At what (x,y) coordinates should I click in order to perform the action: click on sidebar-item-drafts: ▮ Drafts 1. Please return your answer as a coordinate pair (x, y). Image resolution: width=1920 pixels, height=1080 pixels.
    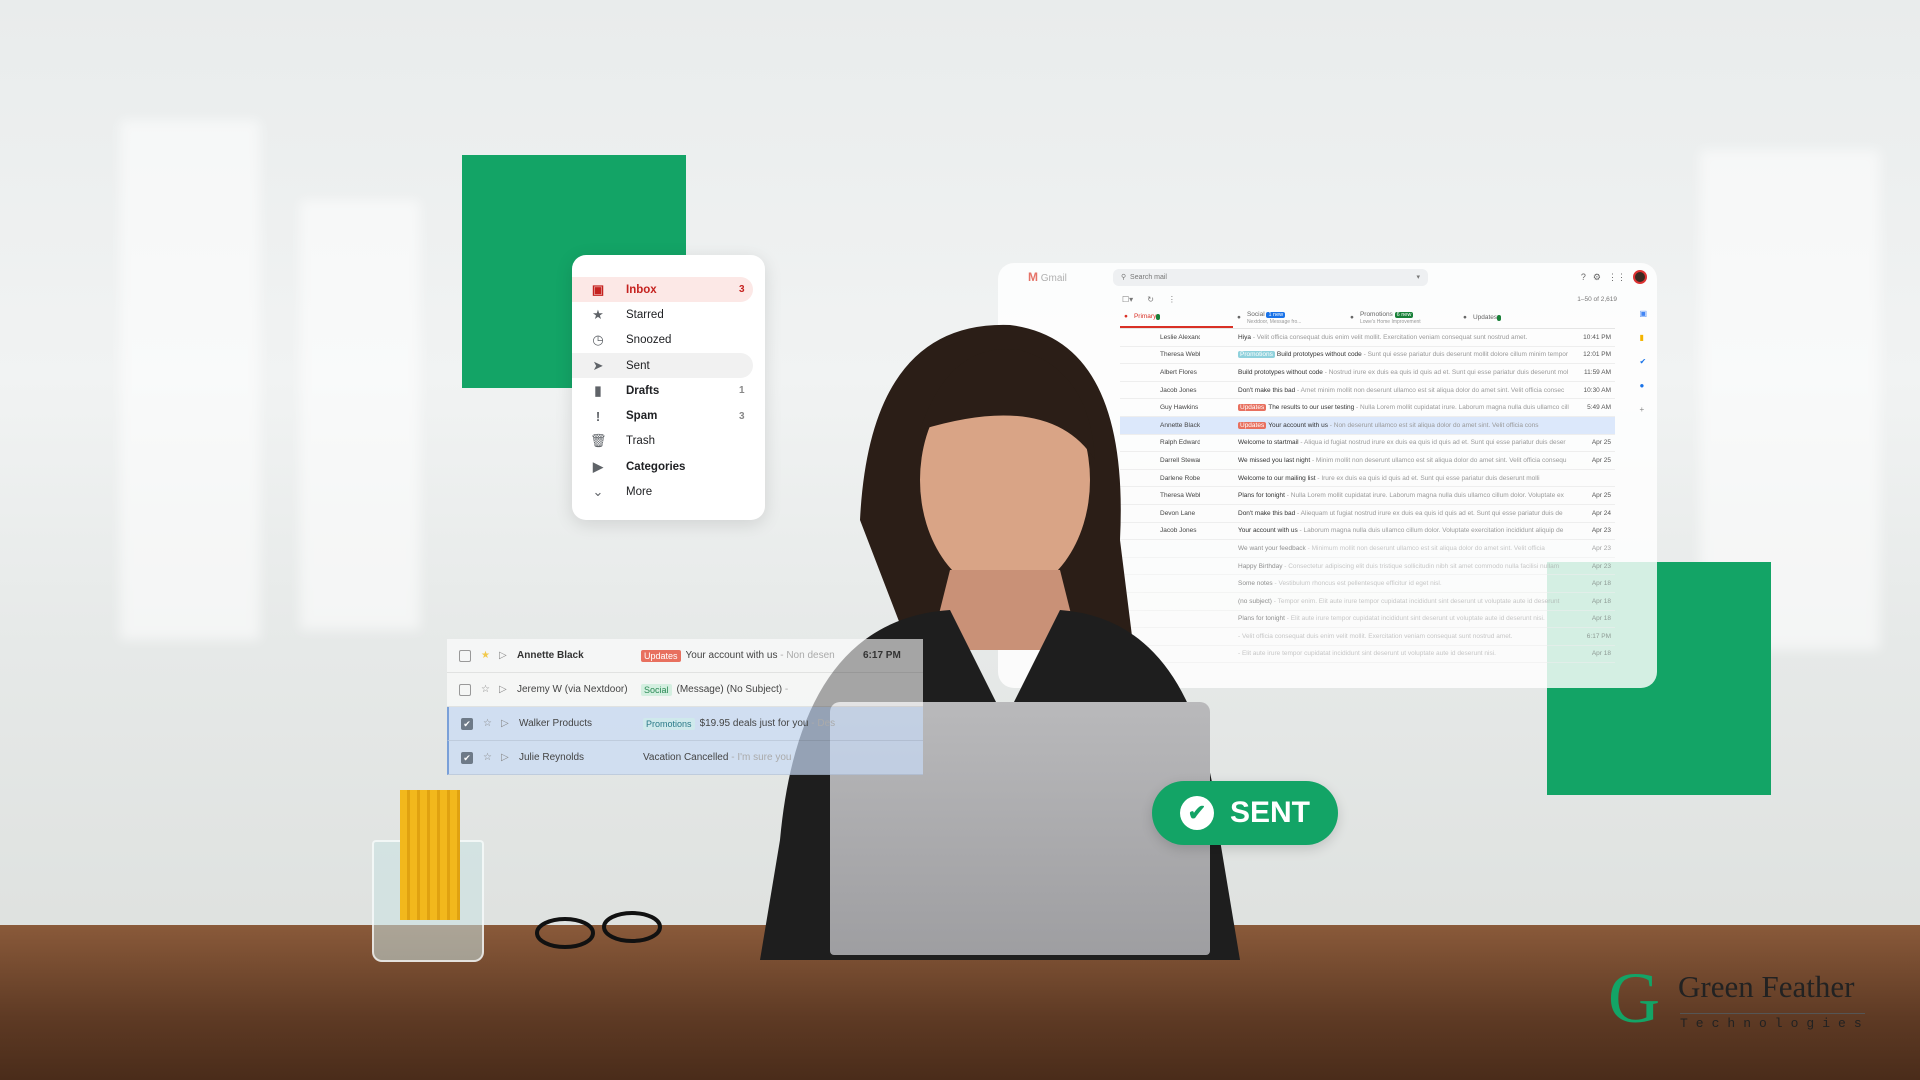
    Looking at the image, I should click on (662, 390).